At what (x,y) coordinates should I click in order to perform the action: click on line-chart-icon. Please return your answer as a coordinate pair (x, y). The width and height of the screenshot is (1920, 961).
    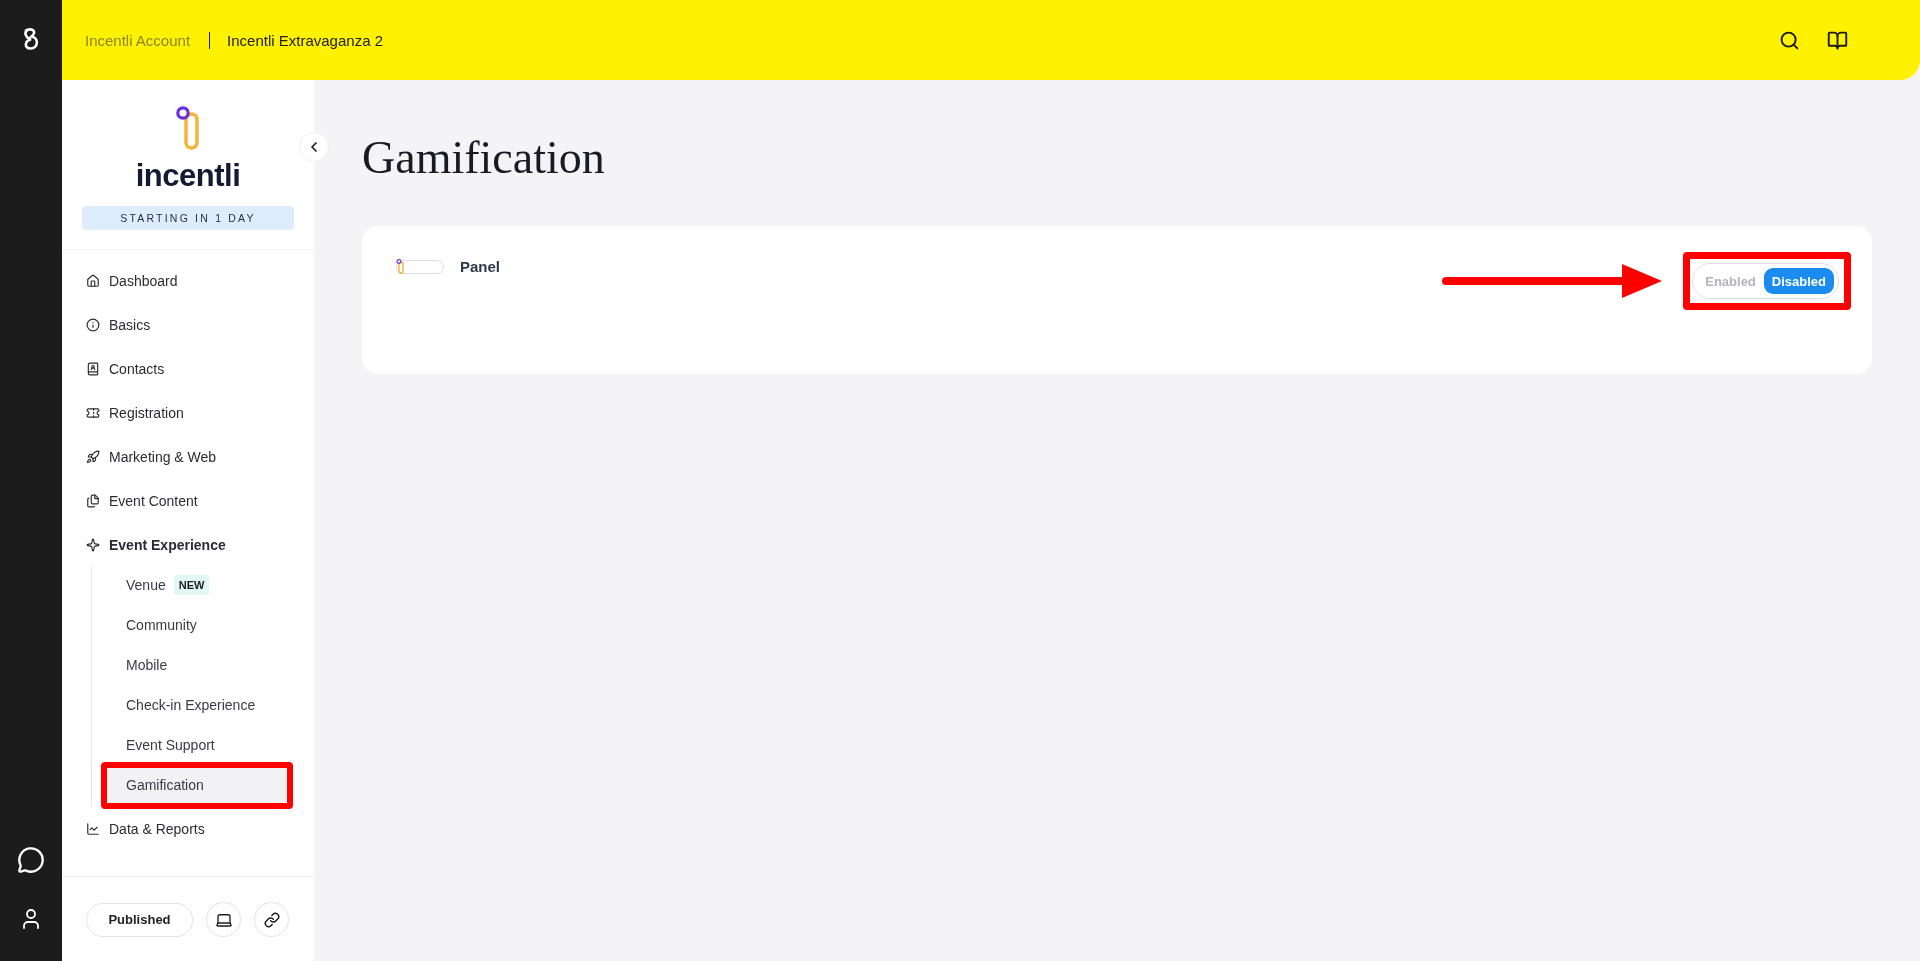
    Looking at the image, I should click on (93, 829).